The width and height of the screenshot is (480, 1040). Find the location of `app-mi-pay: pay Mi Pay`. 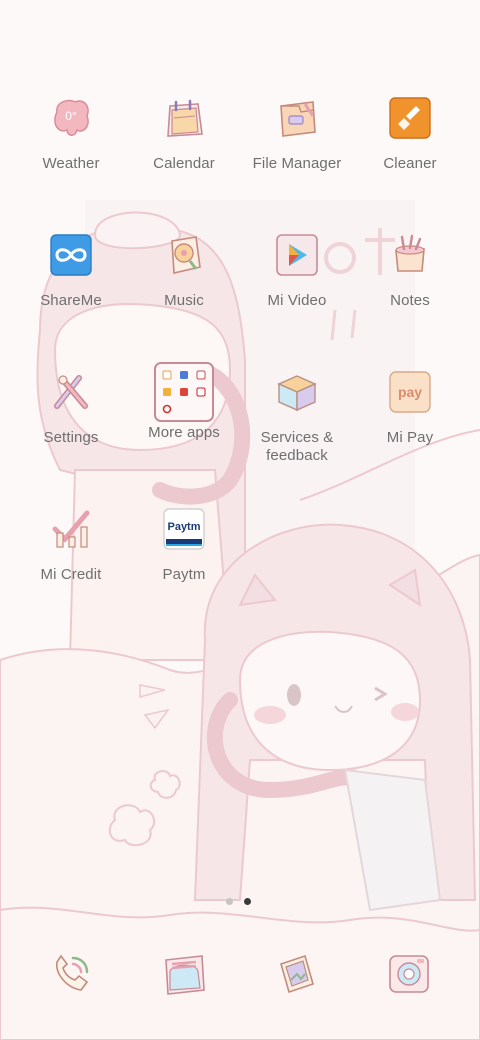

app-mi-pay: pay Mi Pay is located at coordinates (410, 408).